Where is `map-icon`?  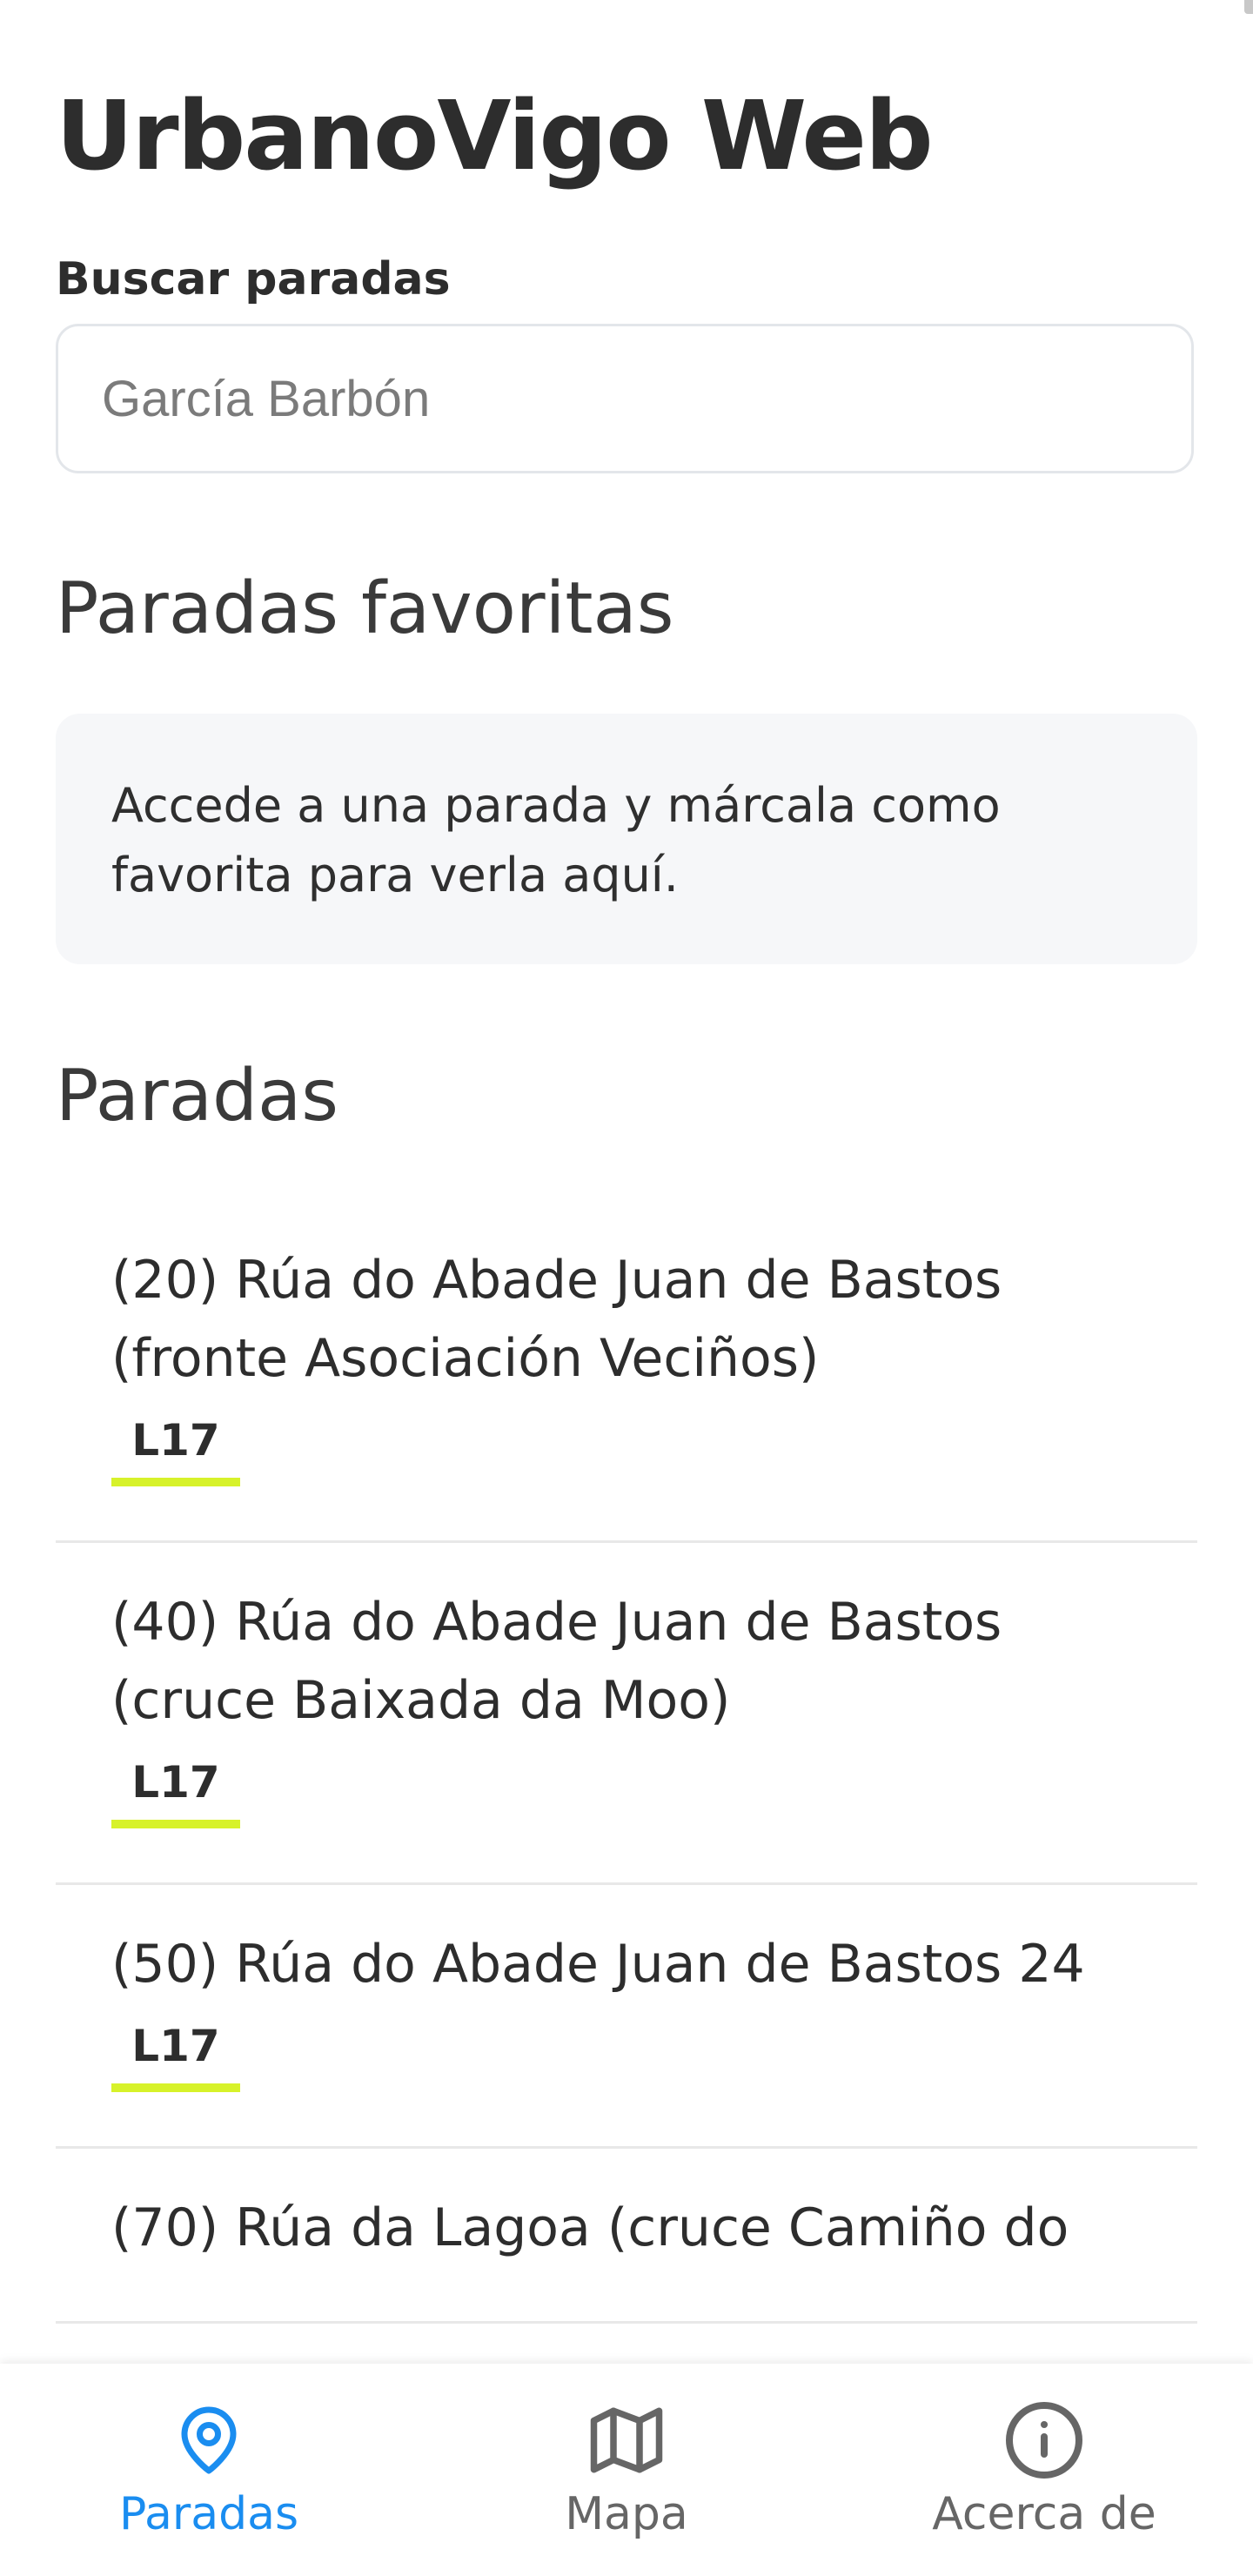 map-icon is located at coordinates (626, 2440).